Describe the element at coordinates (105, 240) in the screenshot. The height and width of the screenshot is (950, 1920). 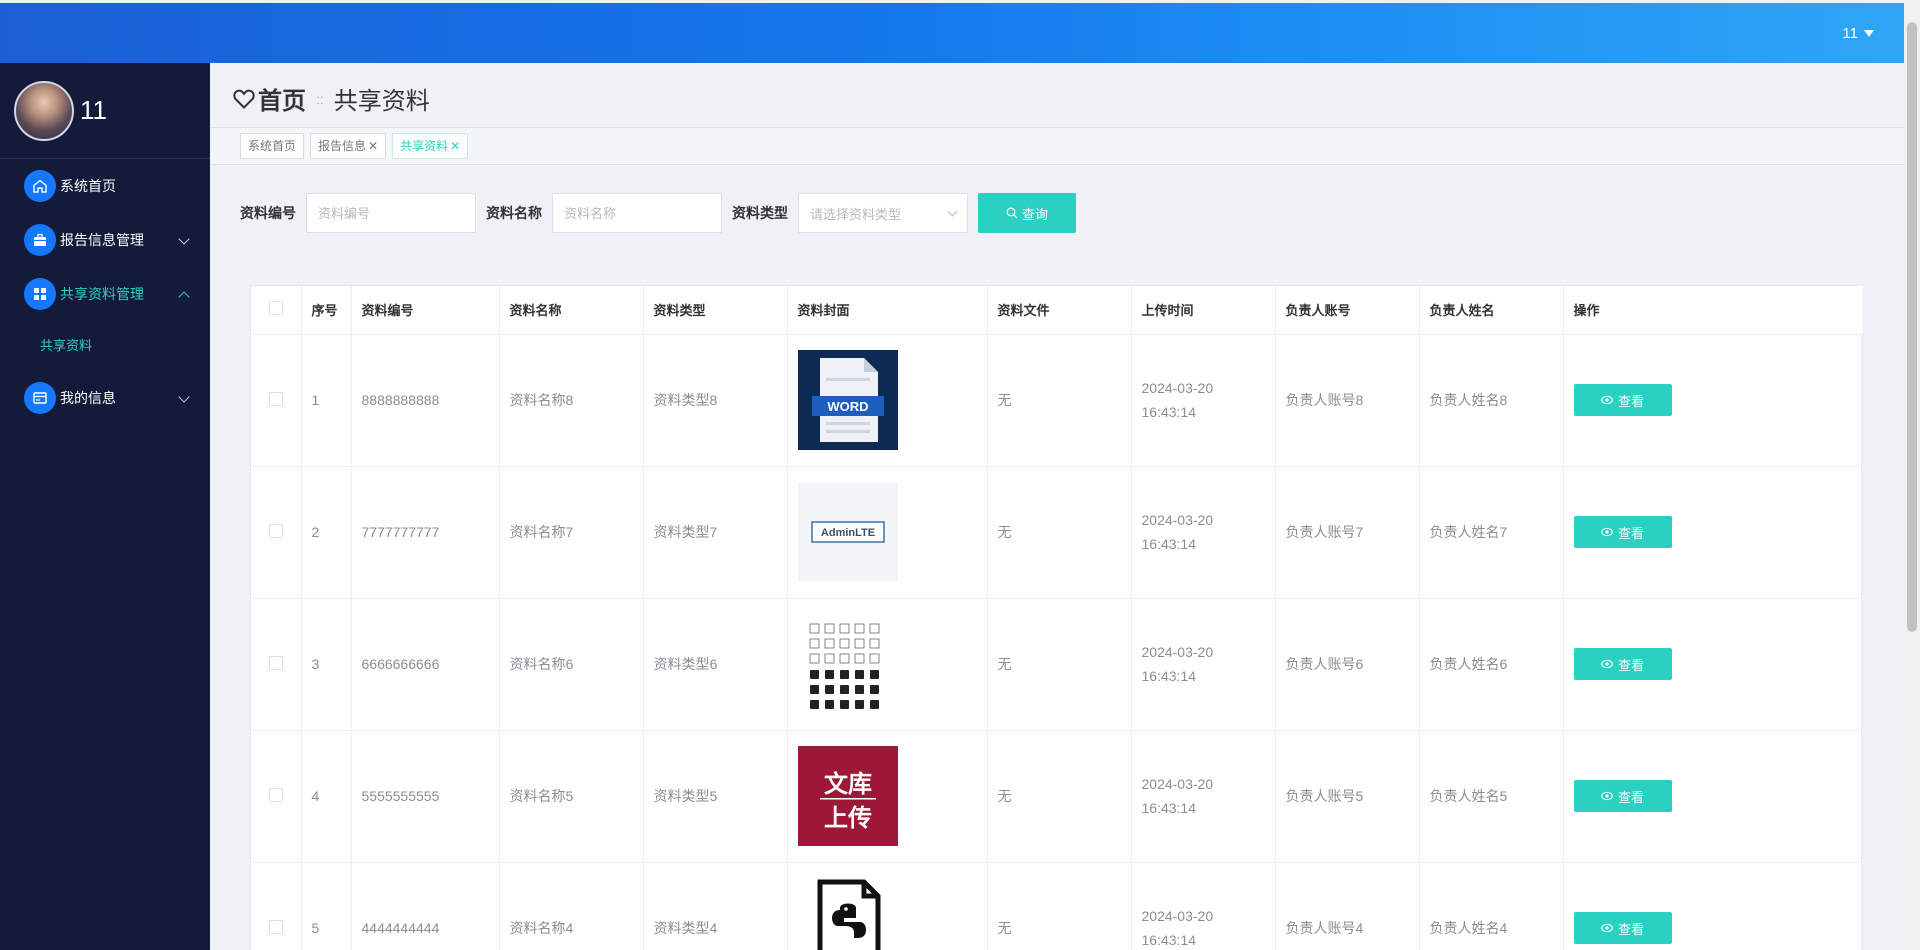
I see `sidebar-item-report: 报告信息管理` at that location.